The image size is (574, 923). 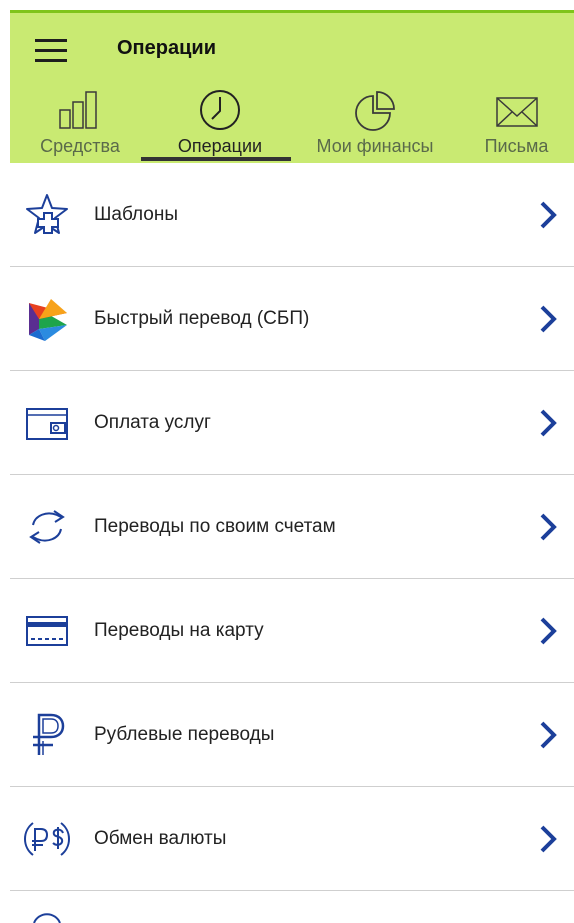 I want to click on list-item-pay-services: Оплата услуг, so click(x=292, y=423).